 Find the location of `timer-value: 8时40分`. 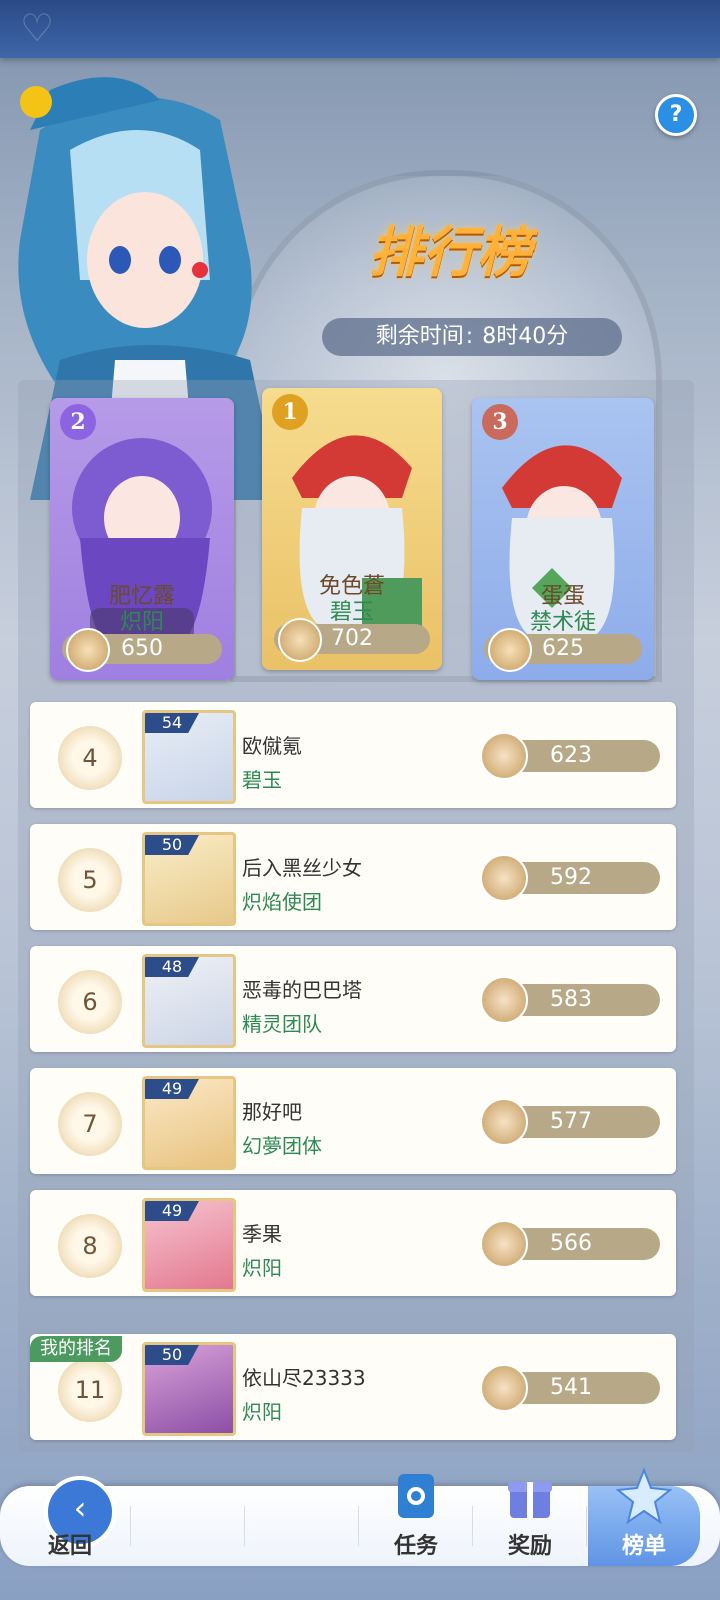

timer-value: 8时40分 is located at coordinates (525, 336).